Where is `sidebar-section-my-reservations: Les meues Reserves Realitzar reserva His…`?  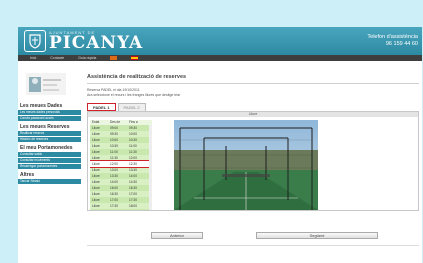
sidebar-section-my-reservations: Les meues Reserves Realitzar reserva His… is located at coordinates (49, 133).